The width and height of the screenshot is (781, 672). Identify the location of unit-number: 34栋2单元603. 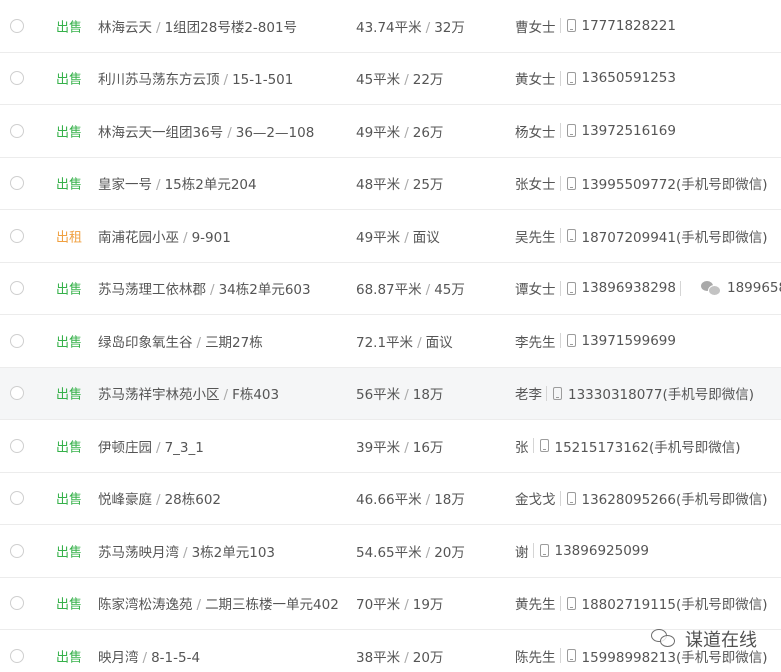
(264, 290).